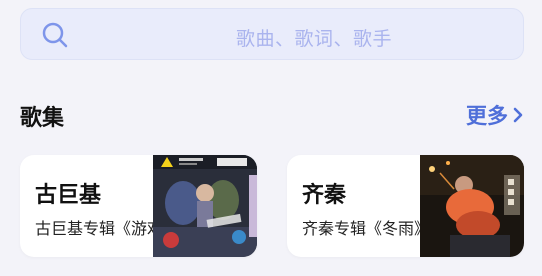  What do you see at coordinates (42, 118) in the screenshot?
I see `section-title: 歌集` at bounding box center [42, 118].